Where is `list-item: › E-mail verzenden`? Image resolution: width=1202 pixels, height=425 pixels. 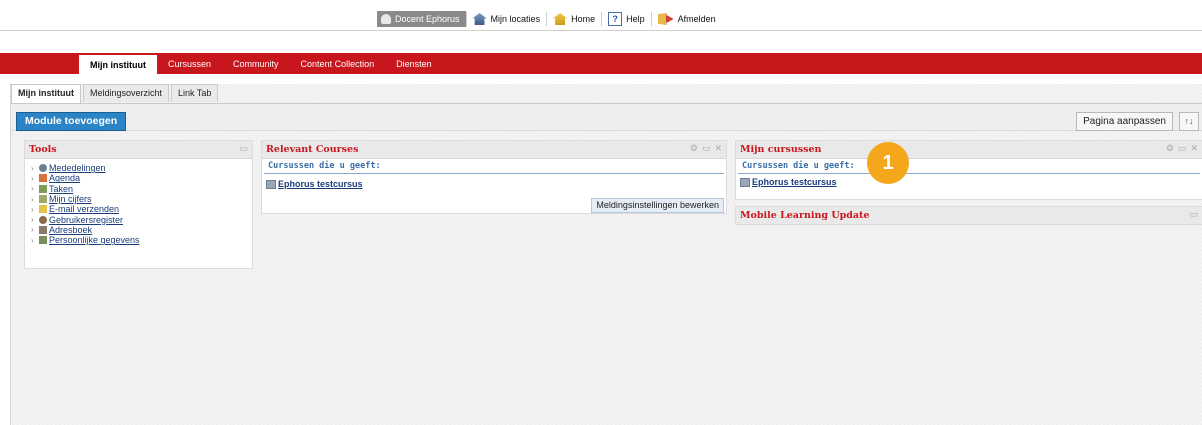
list-item: › E-mail verzenden is located at coordinates (75, 209).